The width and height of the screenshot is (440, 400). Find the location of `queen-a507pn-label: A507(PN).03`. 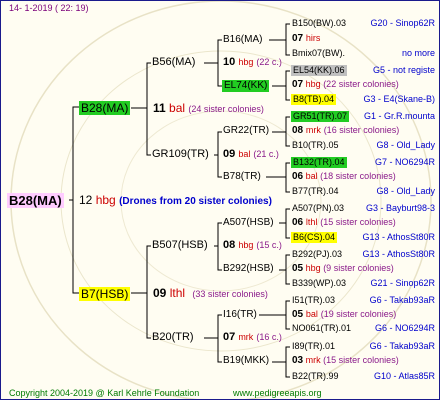

queen-a507pn-label: A507(PN).03 is located at coordinates (318, 208).